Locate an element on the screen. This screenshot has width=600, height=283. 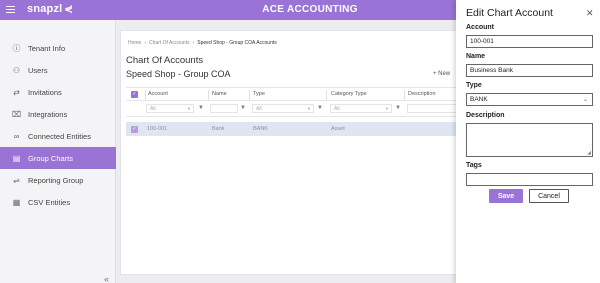
type-label: Type is located at coordinates (474, 85).